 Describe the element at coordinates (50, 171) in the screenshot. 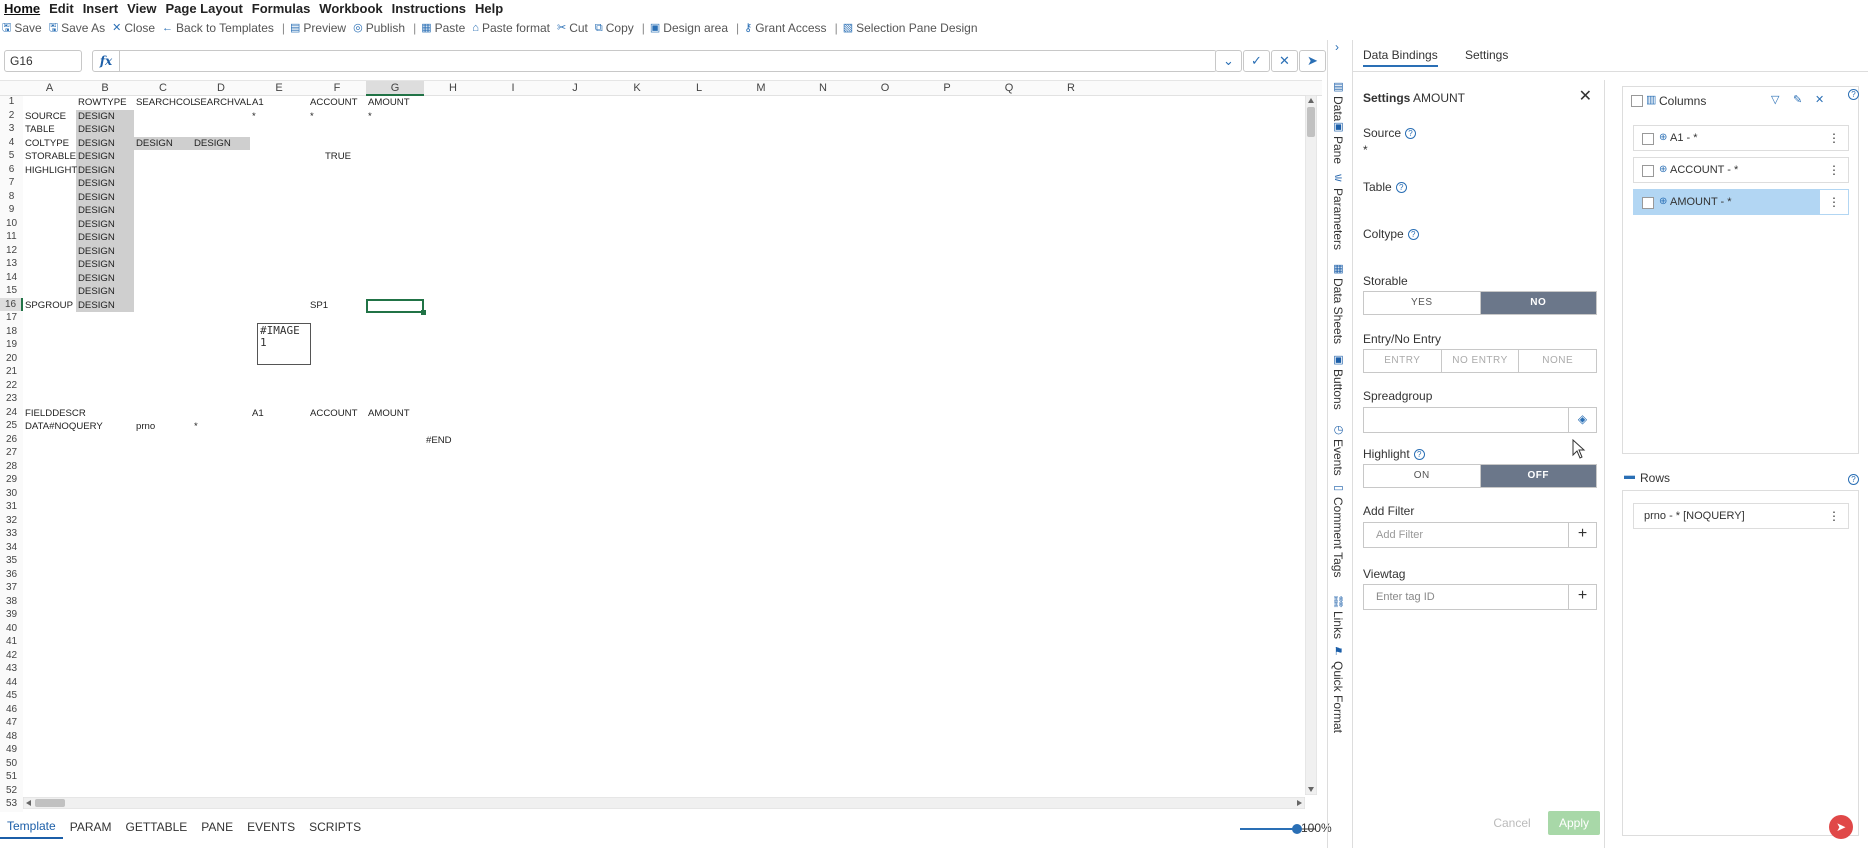

I see `cell-a6: HIGHLIGHT` at that location.